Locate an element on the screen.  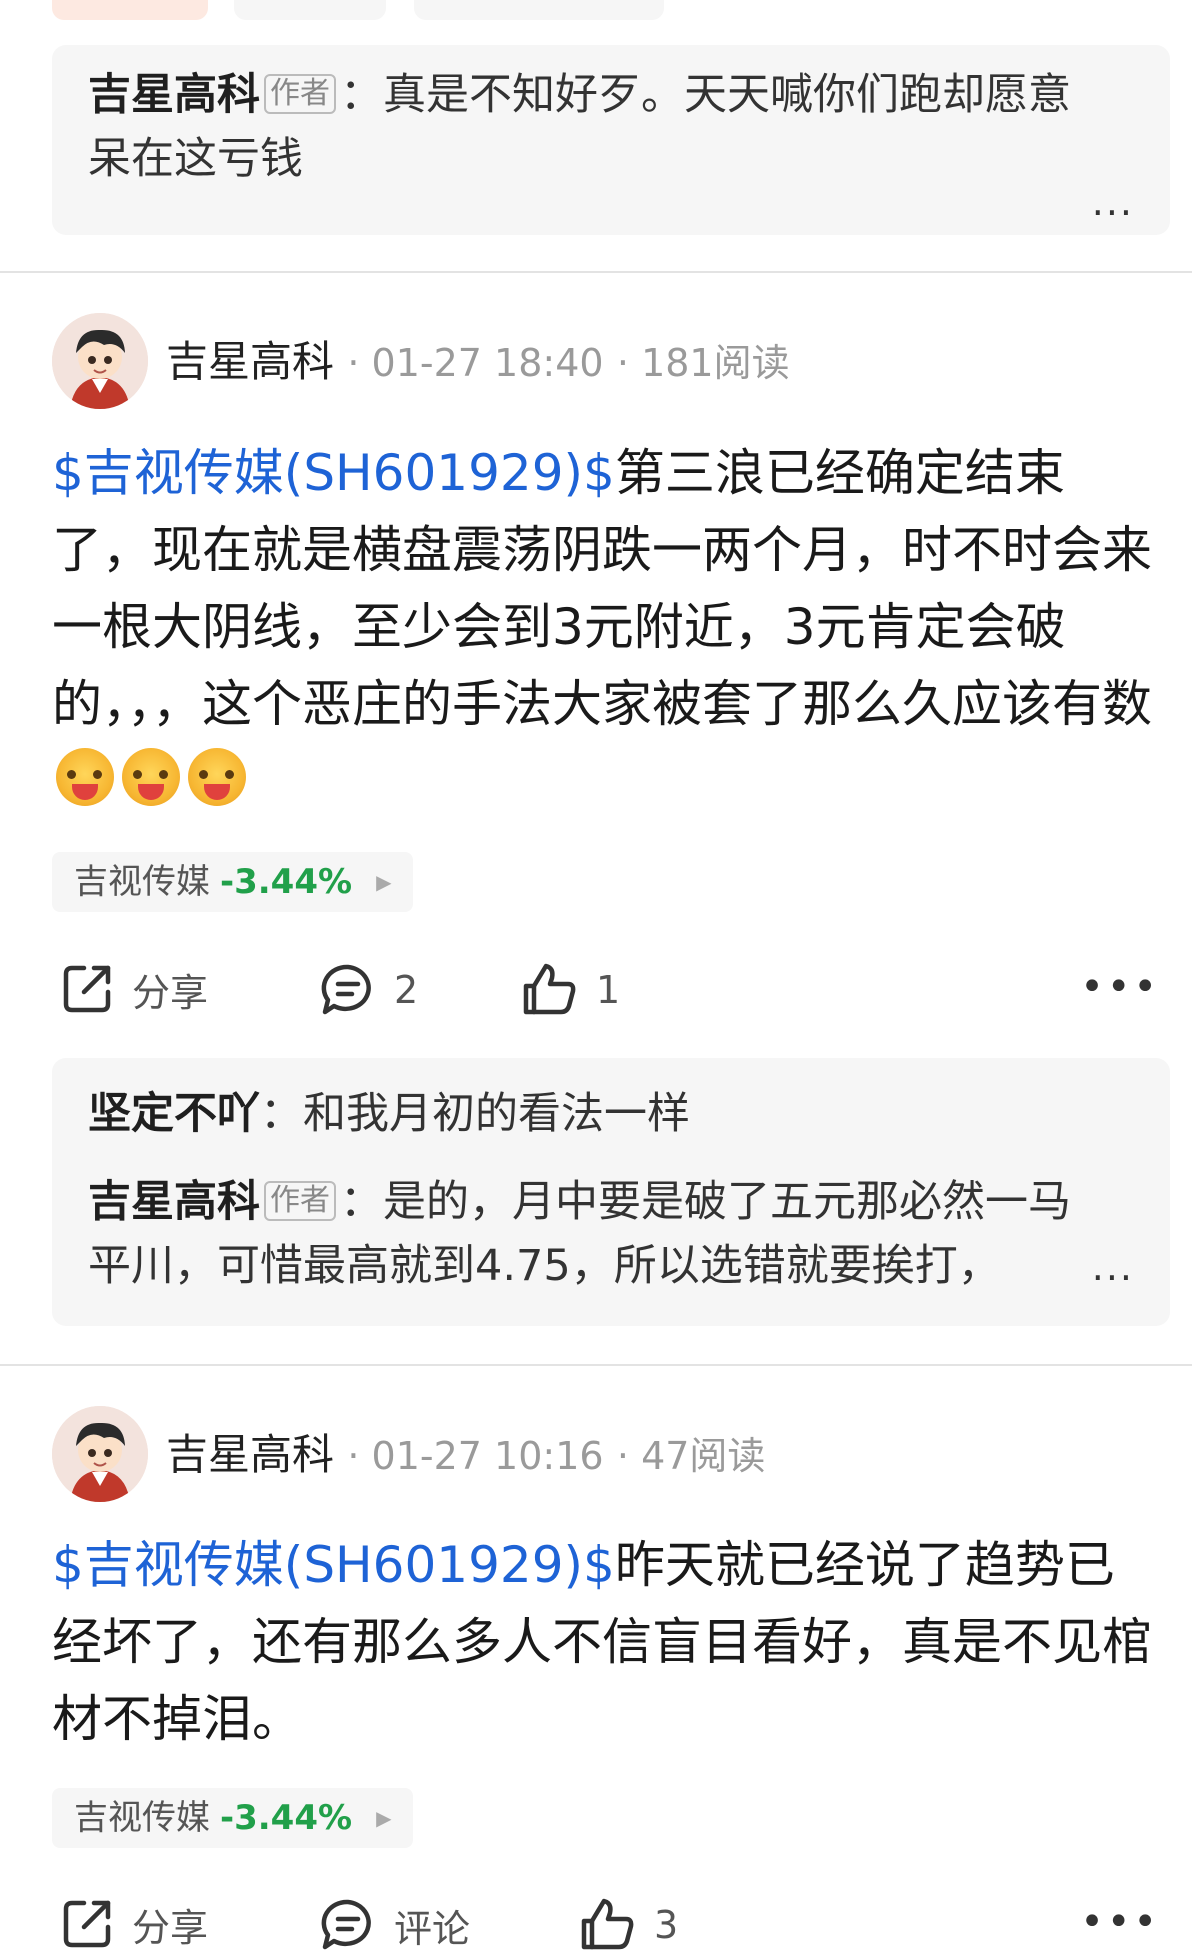
comment-author: 坚定不吖 is located at coordinates (174, 1114).